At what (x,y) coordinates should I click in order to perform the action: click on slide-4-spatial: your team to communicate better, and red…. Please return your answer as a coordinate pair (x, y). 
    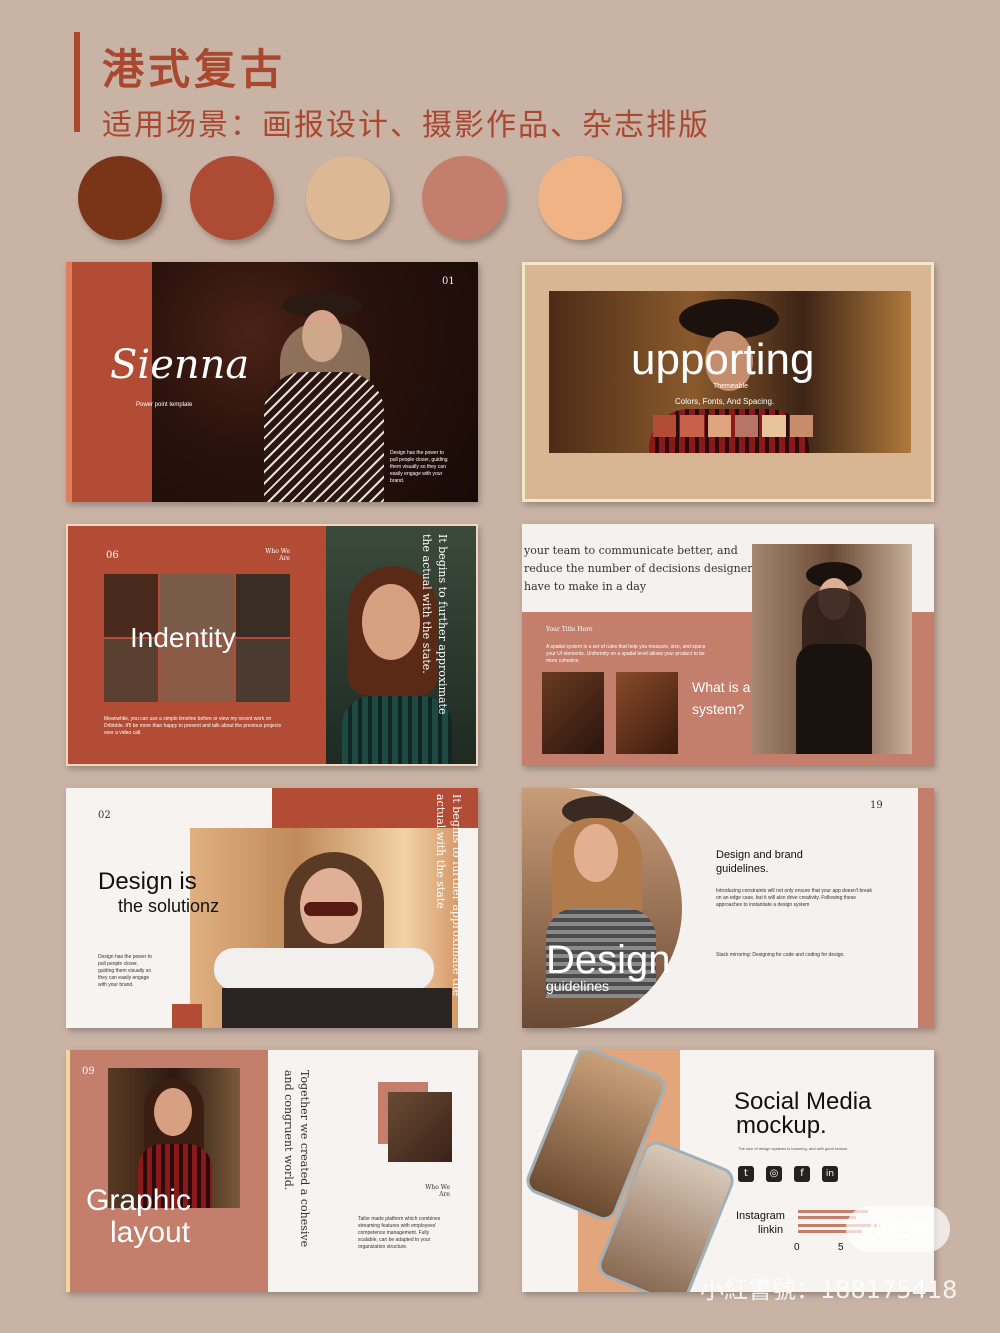
    Looking at the image, I should click on (728, 645).